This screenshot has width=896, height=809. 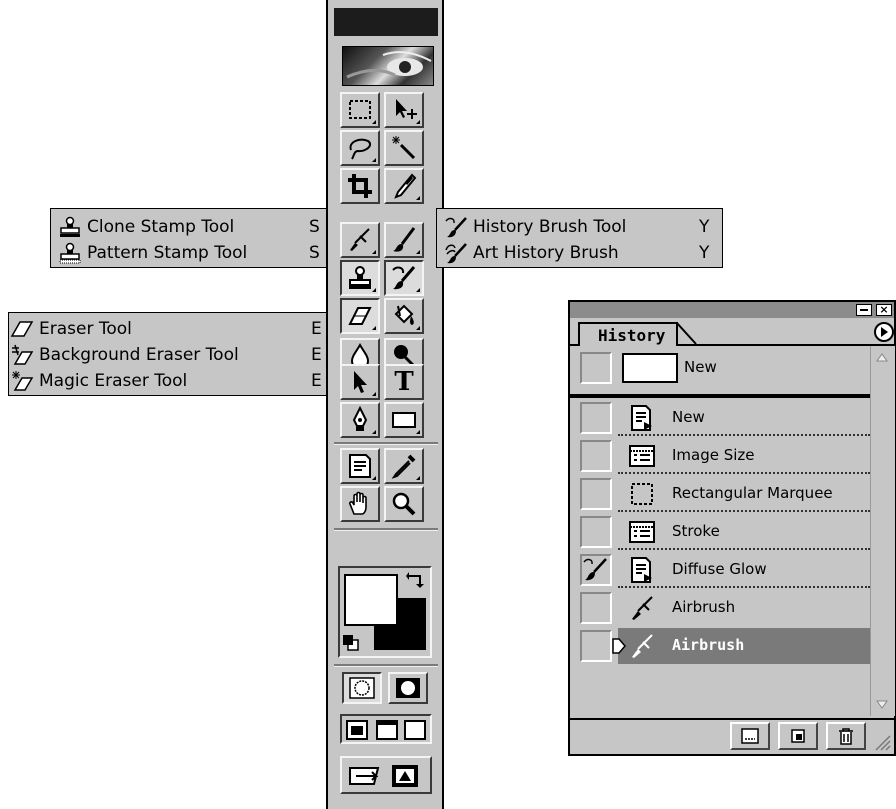 What do you see at coordinates (619, 646) in the screenshot?
I see `history-state-slider-icon` at bounding box center [619, 646].